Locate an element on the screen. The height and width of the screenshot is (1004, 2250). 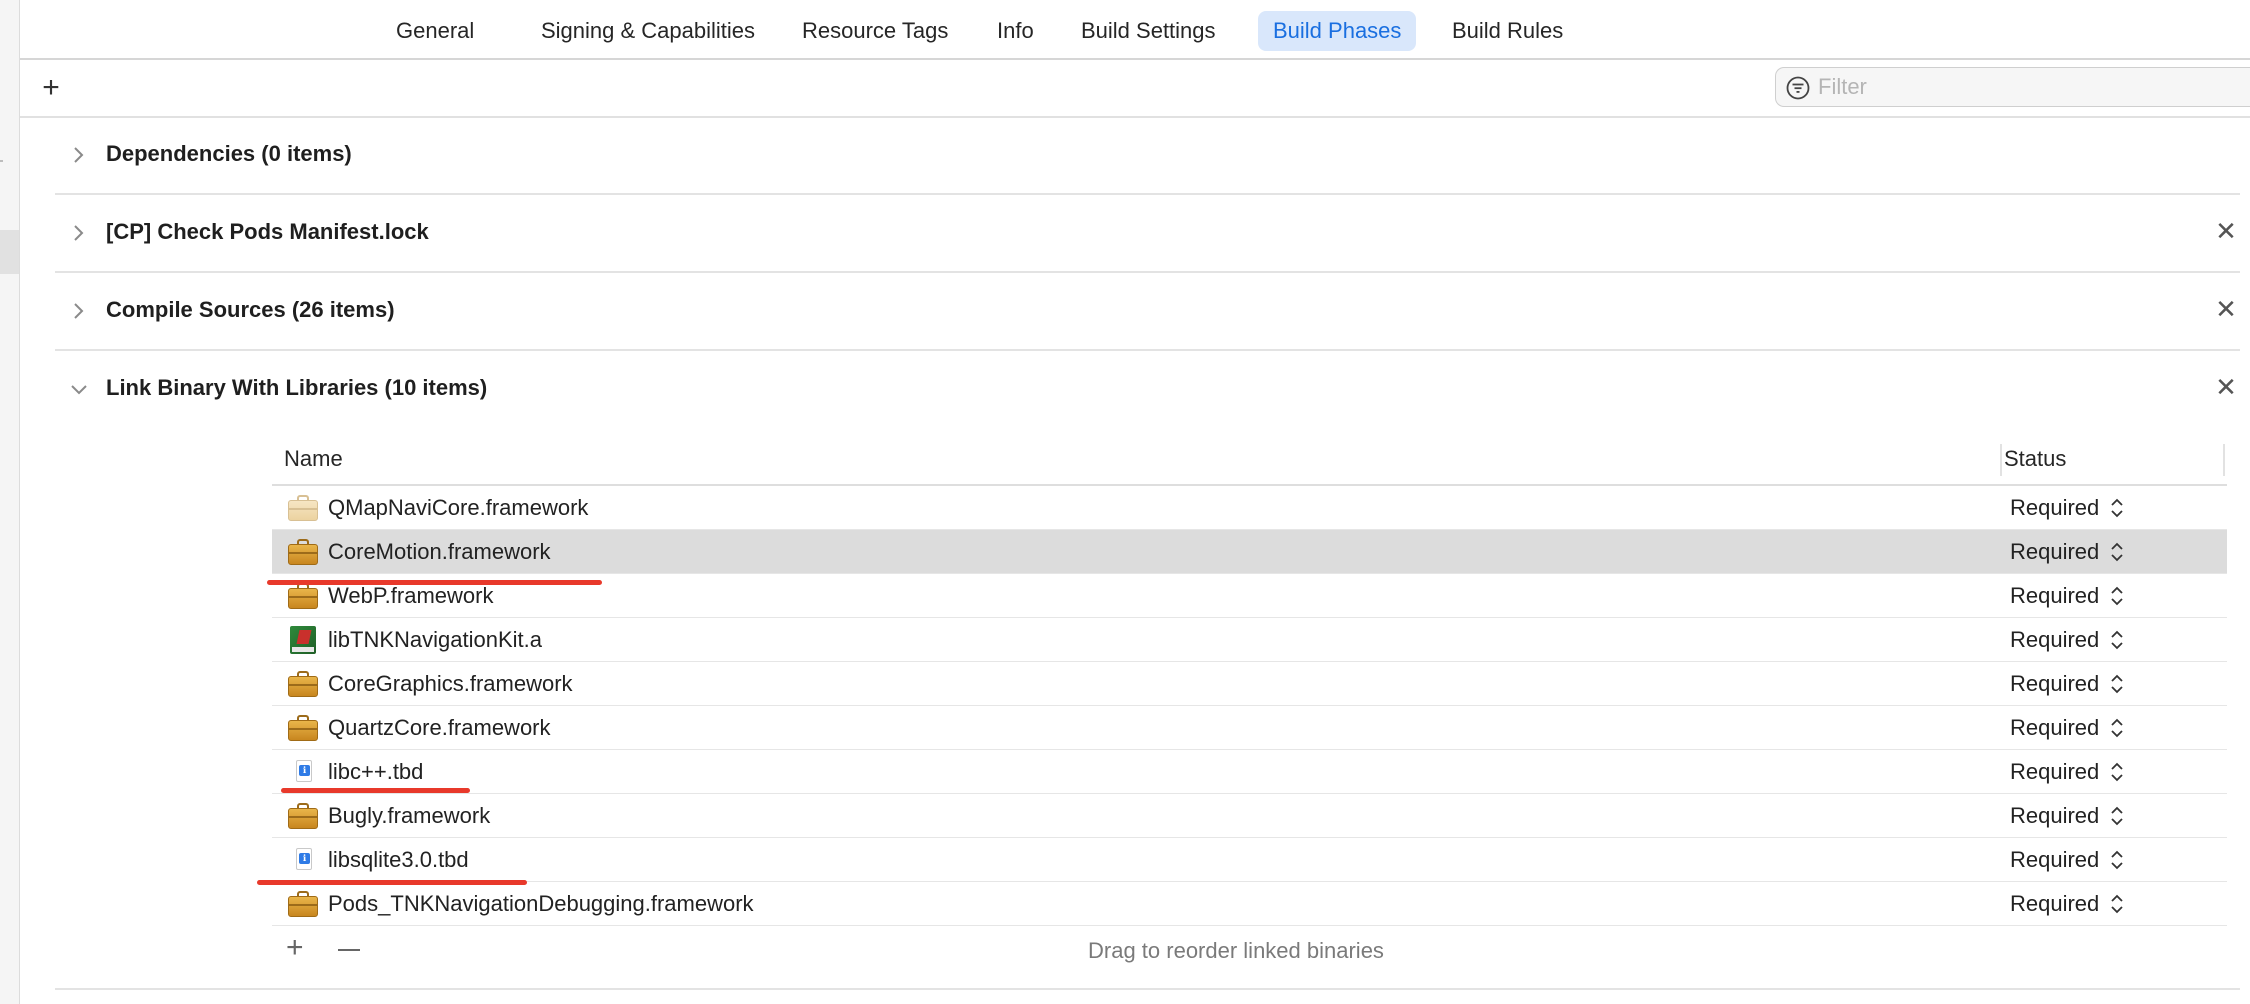
tab-signing-capabilities: Signing & Capabilities is located at coordinates (648, 31).